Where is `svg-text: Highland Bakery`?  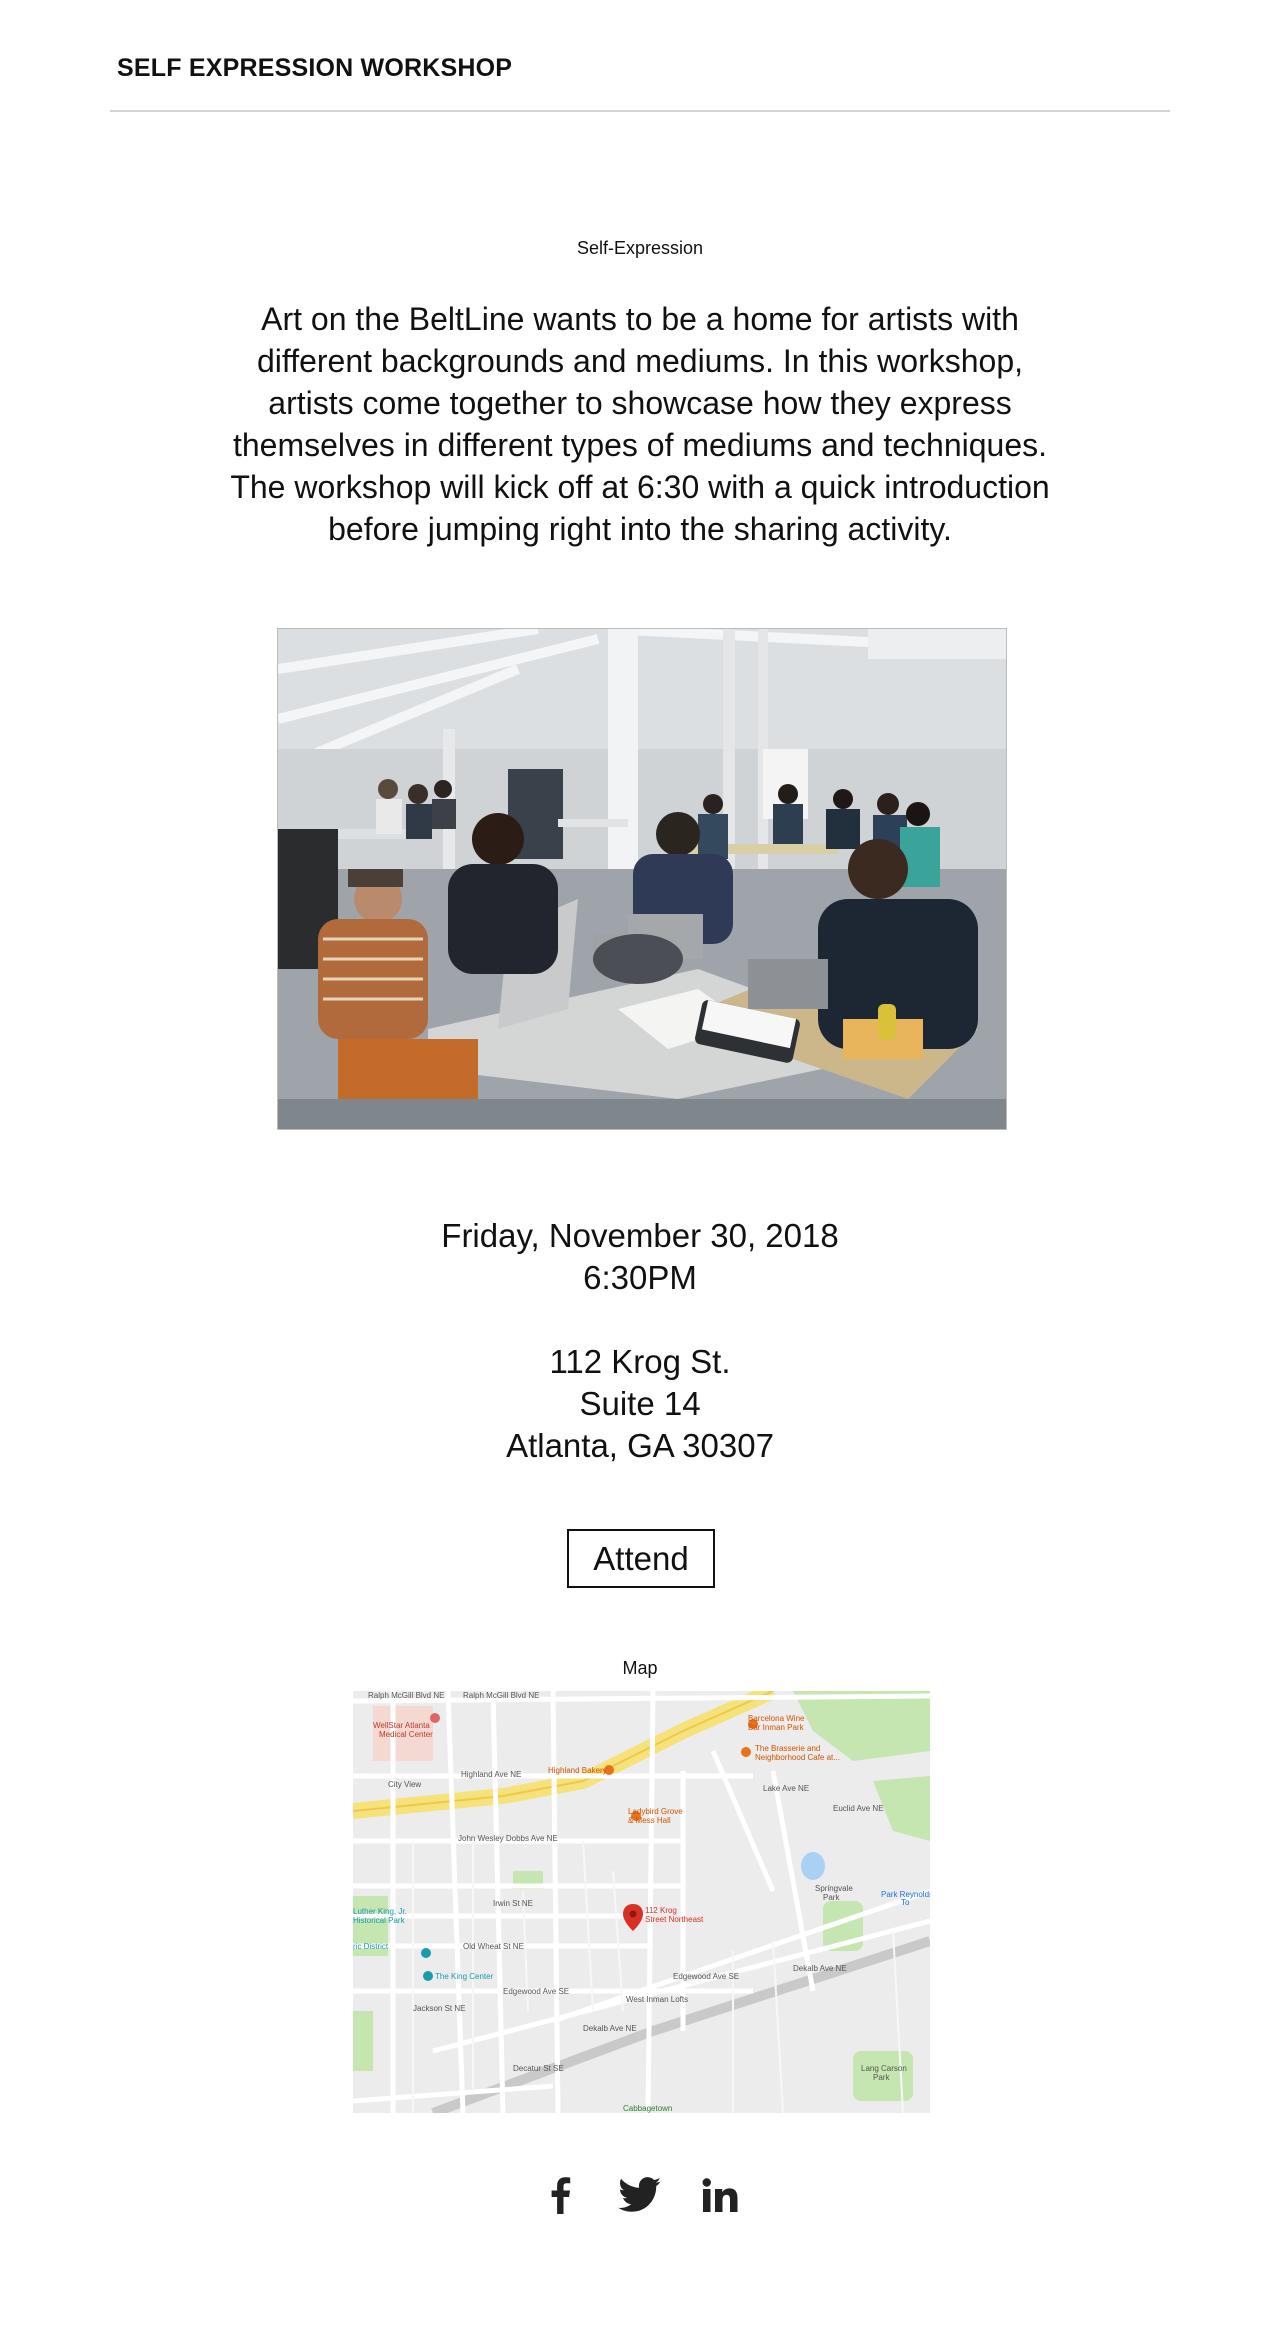
svg-text: Highland Bakery is located at coordinates (577, 1770).